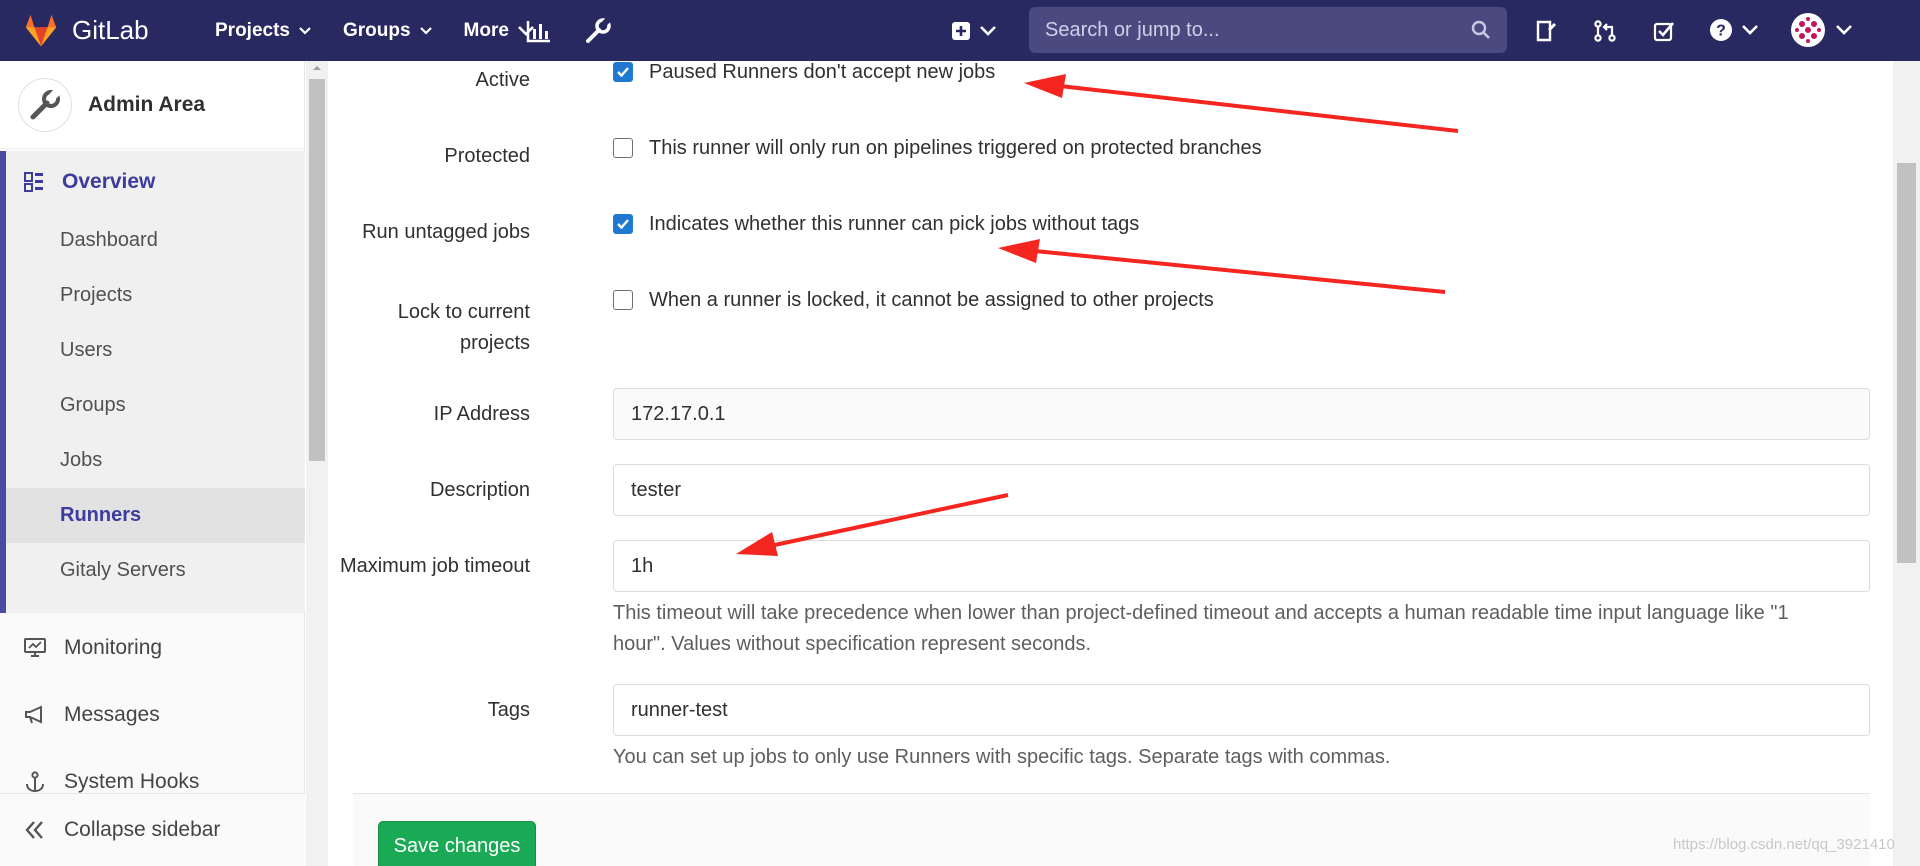 The width and height of the screenshot is (1920, 866). I want to click on admin-avatar, so click(45, 104).